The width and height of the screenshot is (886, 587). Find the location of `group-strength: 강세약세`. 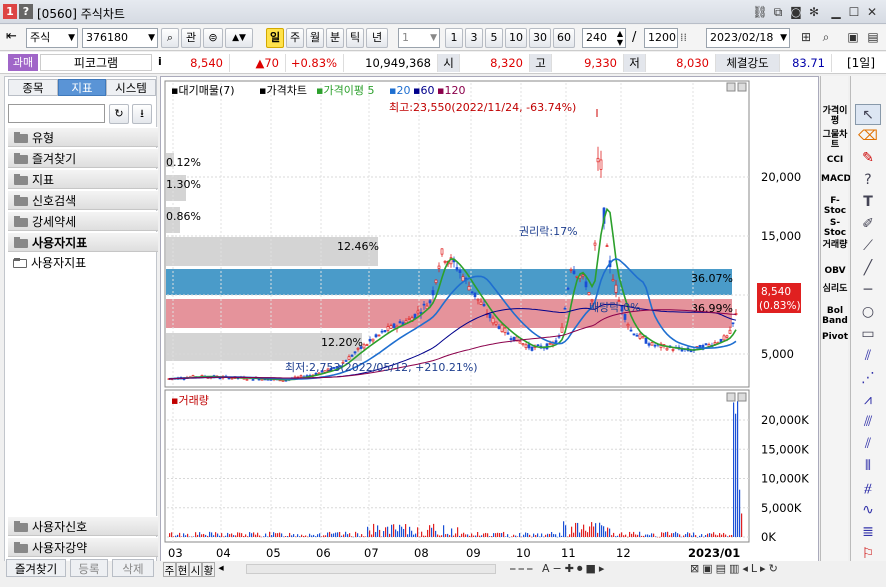

group-strength: 강세약세 is located at coordinates (83, 221).